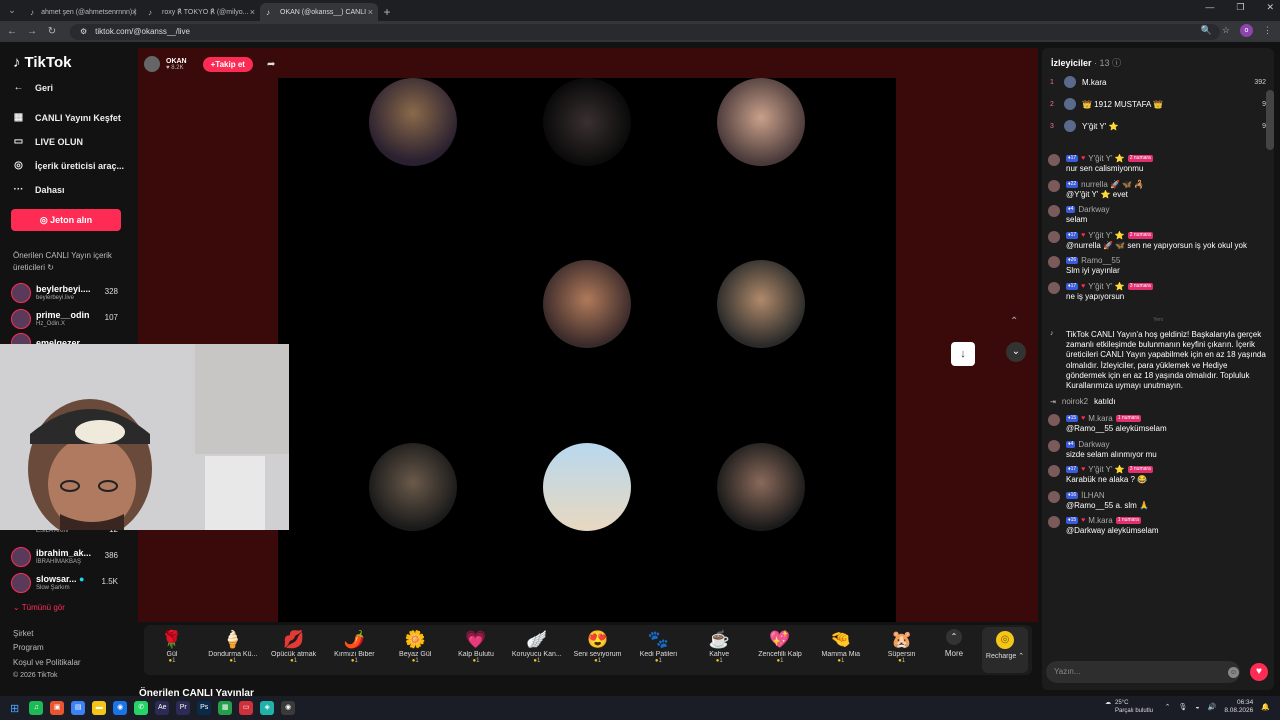 This screenshot has height=720, width=1280. What do you see at coordinates (1100, 260) in the screenshot?
I see `username: Ramo__55` at bounding box center [1100, 260].